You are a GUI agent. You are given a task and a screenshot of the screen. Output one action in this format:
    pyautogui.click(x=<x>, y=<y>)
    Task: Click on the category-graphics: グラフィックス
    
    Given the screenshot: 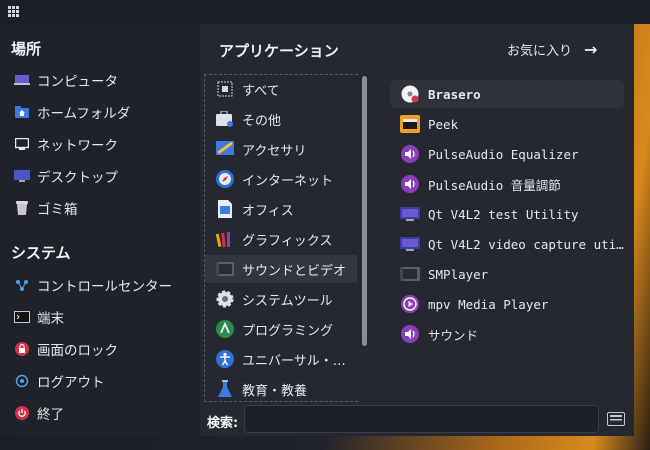 What is the action you would take?
    pyautogui.click(x=281, y=239)
    